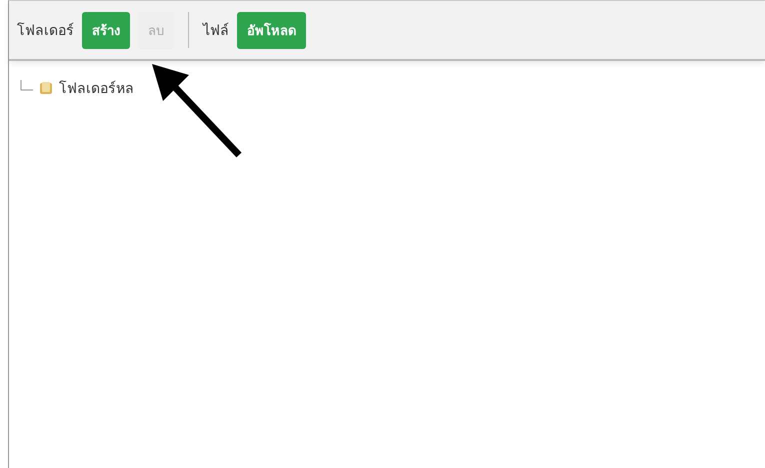 The image size is (765, 468). I want to click on toolbar-button: สร้าง, so click(106, 30).